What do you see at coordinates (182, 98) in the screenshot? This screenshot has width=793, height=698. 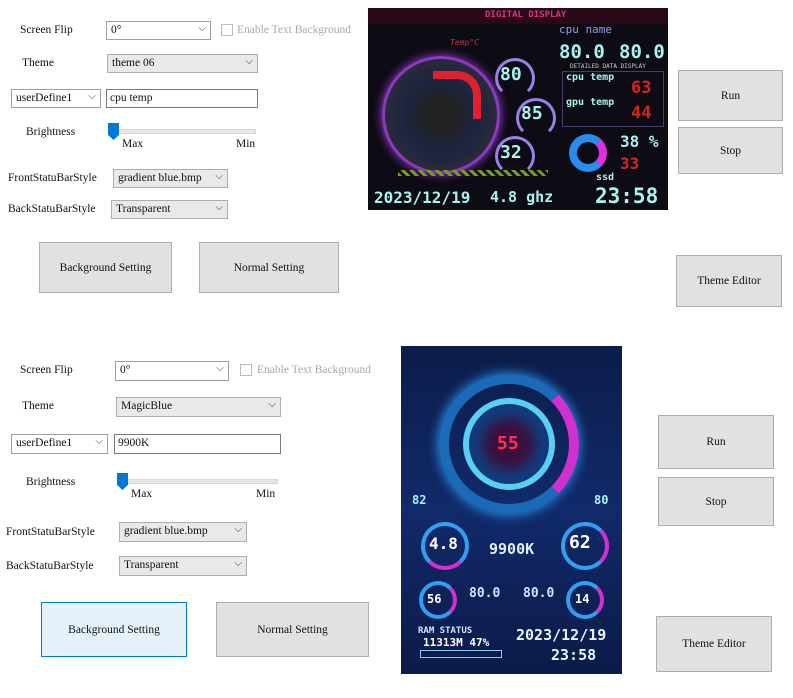 I see `user-define-input: cpu temp` at bounding box center [182, 98].